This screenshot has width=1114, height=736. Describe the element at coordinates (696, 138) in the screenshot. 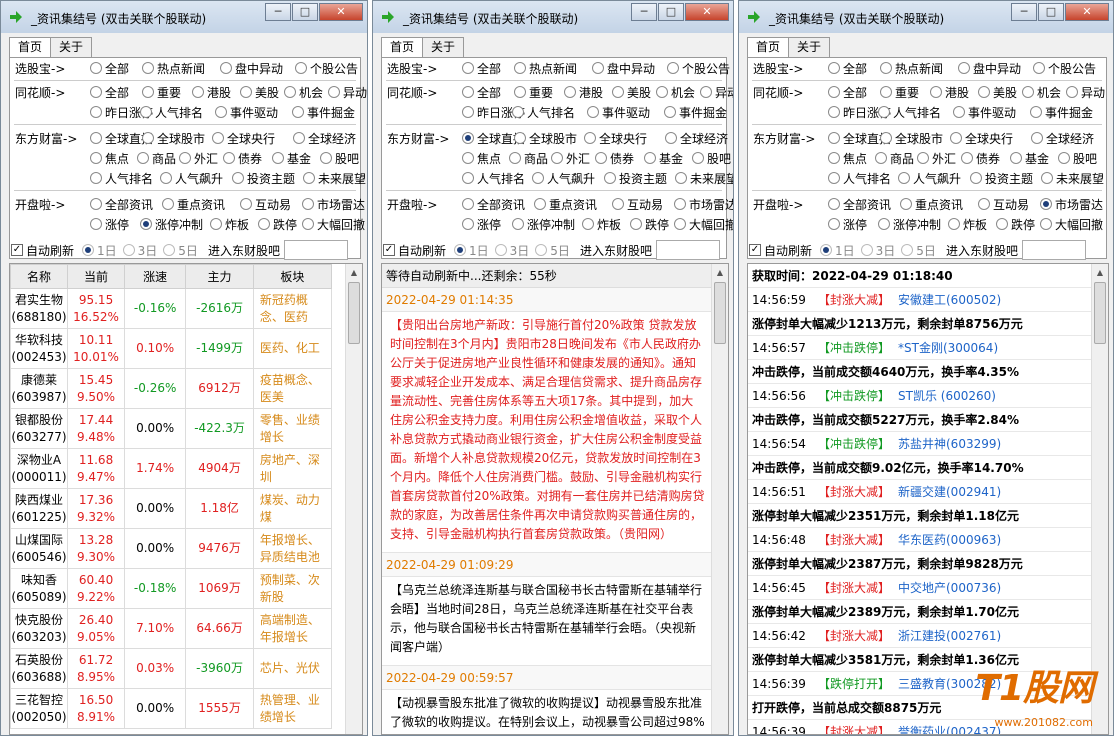

I see `radio-dfcf-3: 全球经济` at that location.